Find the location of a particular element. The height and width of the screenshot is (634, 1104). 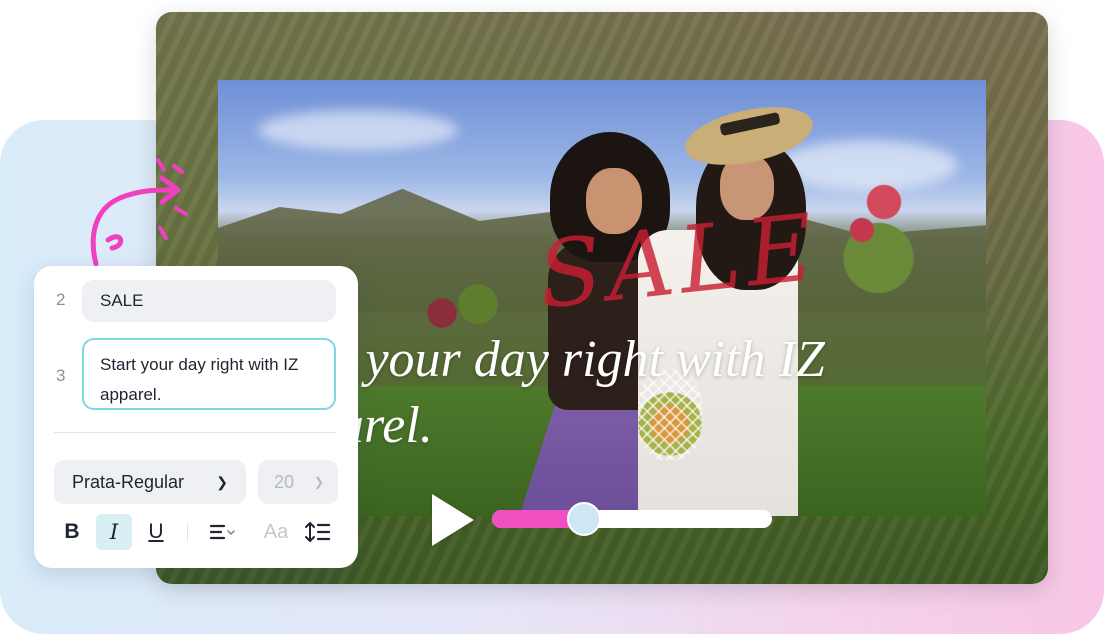

font-family-label: Prata-Regular is located at coordinates (128, 482).